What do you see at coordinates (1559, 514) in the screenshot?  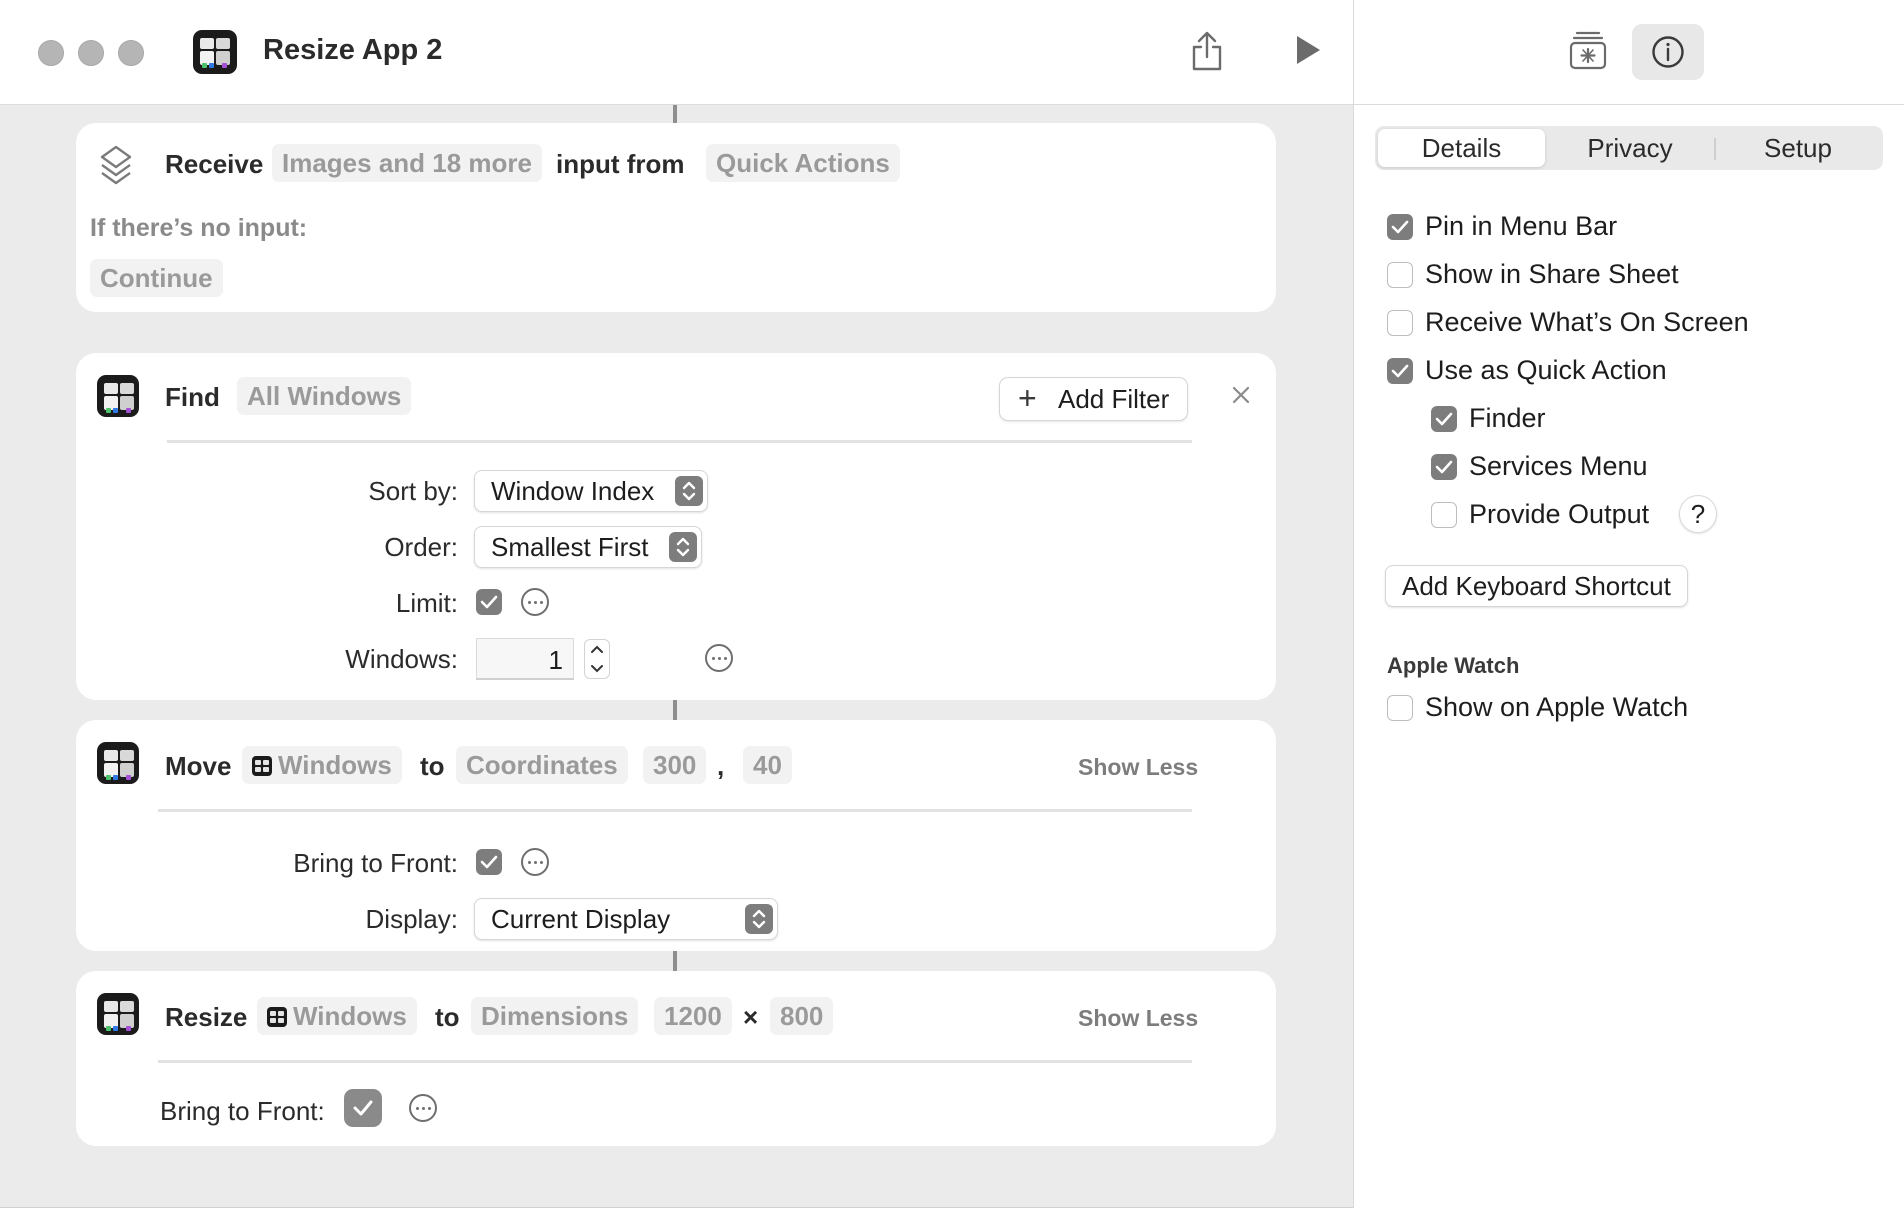 I see `provide-output-label: Provide Output` at bounding box center [1559, 514].